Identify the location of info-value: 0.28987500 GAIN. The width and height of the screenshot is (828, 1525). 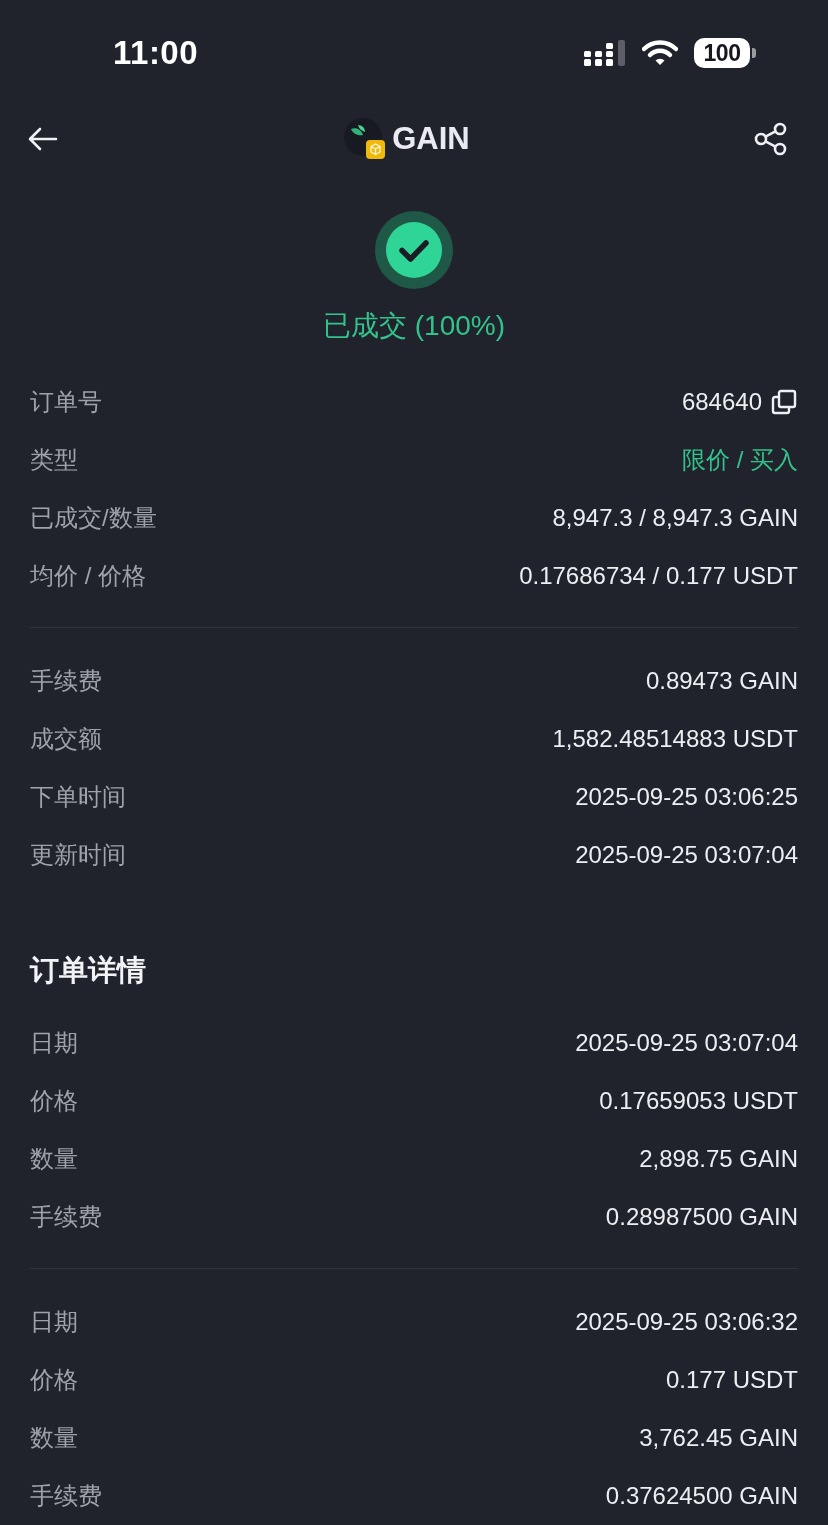
(701, 1217).